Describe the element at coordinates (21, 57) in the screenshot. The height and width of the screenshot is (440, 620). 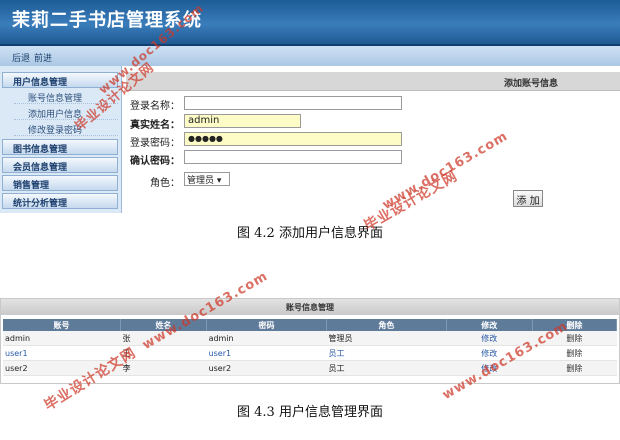
I see `back-link: 后退` at that location.